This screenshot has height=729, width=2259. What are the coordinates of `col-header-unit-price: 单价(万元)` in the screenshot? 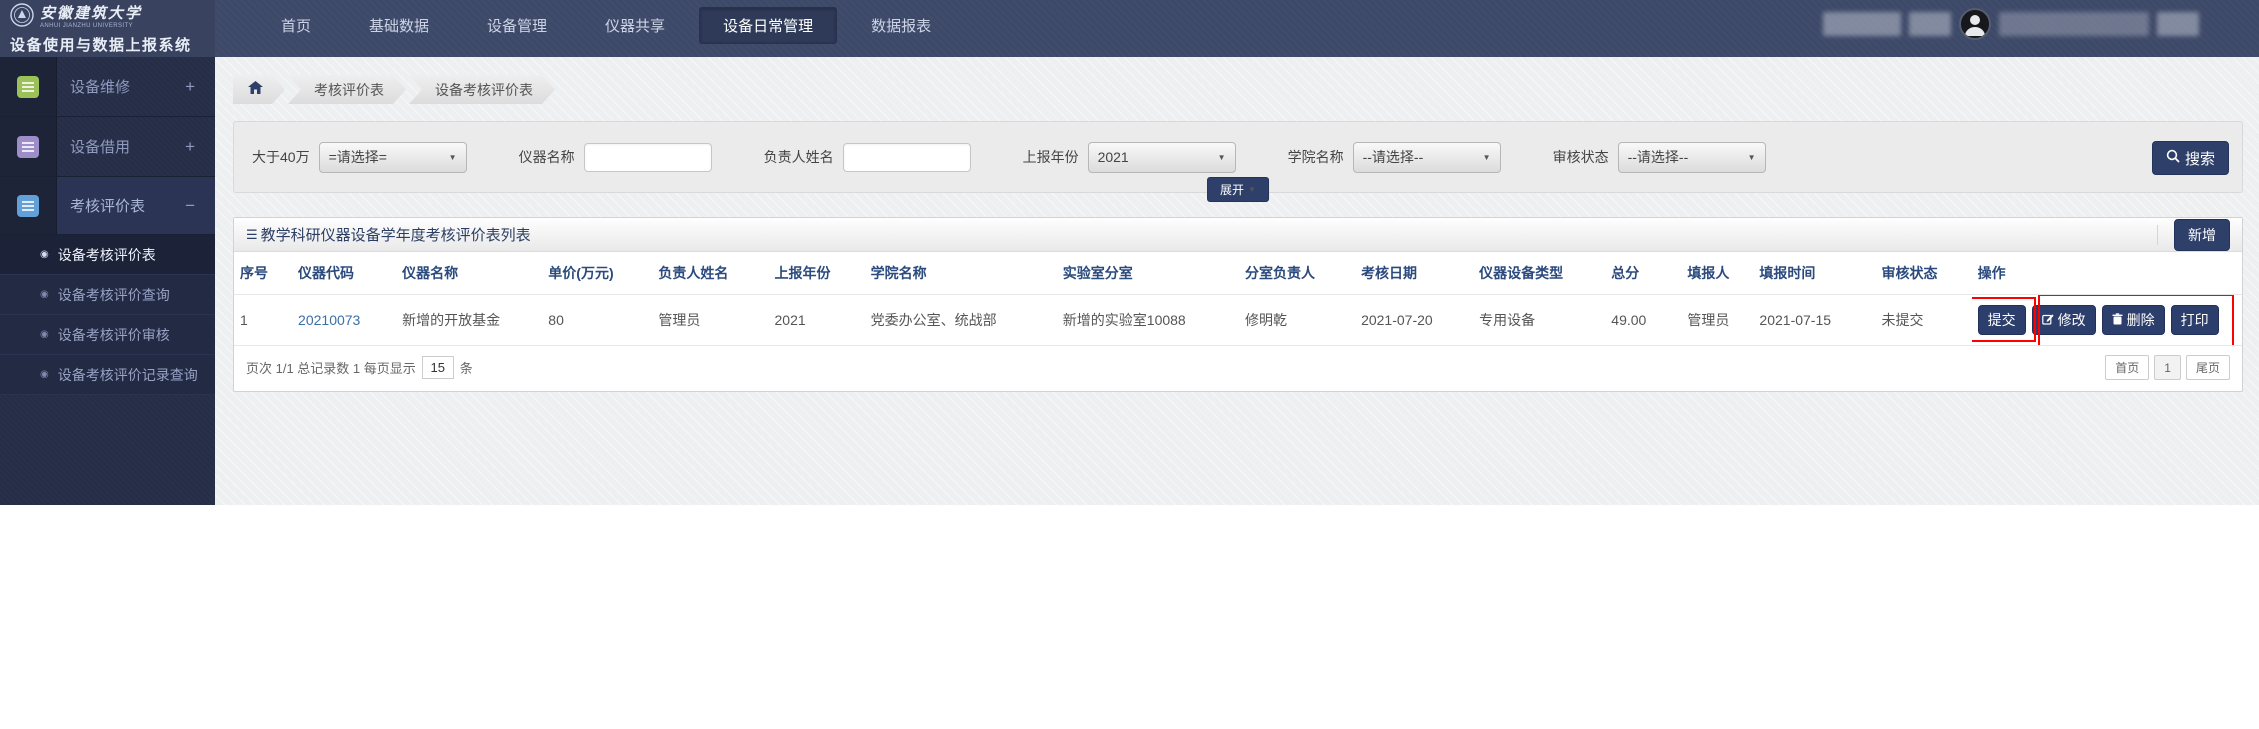 It's located at (581, 273).